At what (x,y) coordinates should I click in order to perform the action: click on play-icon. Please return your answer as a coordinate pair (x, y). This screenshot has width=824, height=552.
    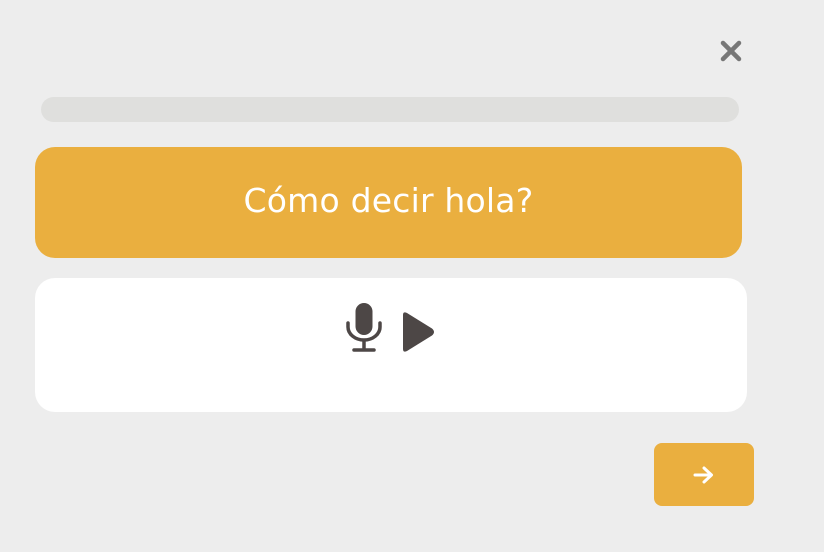
    Looking at the image, I should click on (418, 332).